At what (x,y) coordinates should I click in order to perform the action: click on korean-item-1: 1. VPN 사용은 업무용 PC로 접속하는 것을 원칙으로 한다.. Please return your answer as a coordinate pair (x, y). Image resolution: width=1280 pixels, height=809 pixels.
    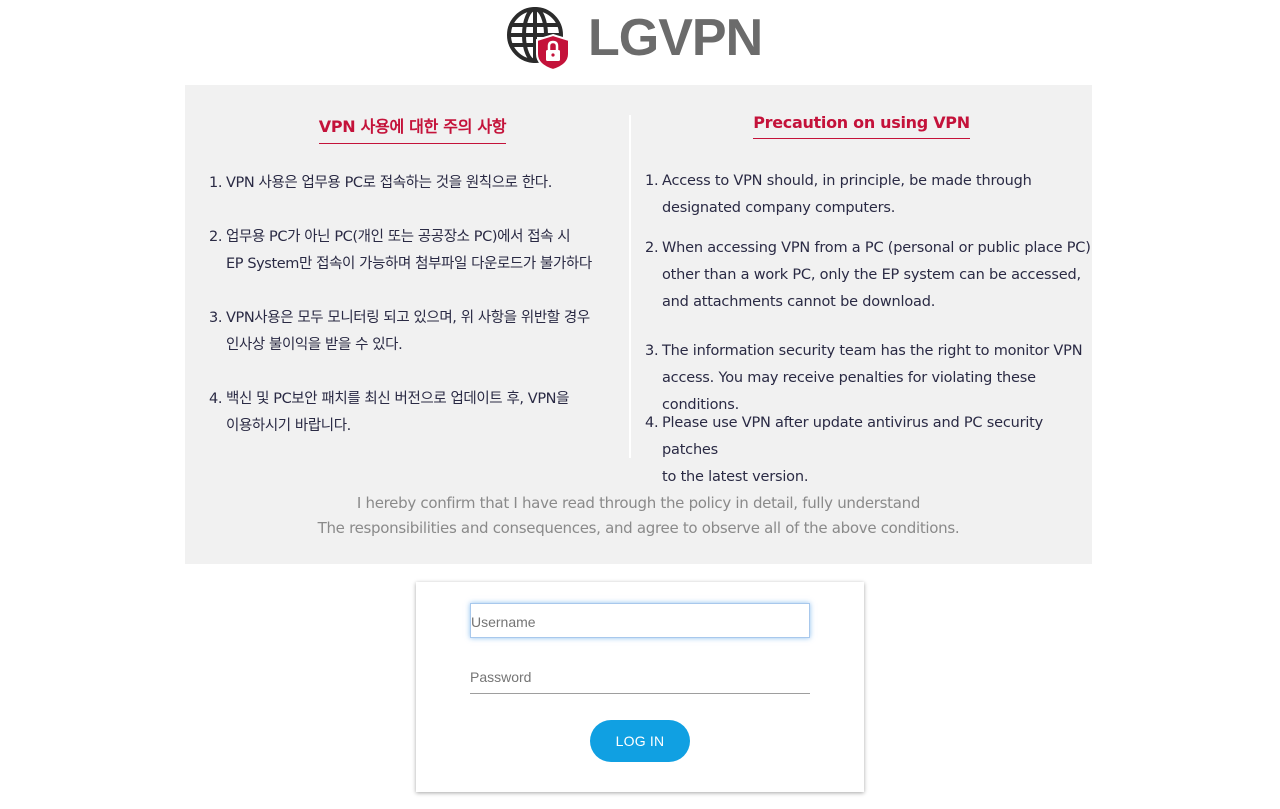
    Looking at the image, I should click on (380, 183).